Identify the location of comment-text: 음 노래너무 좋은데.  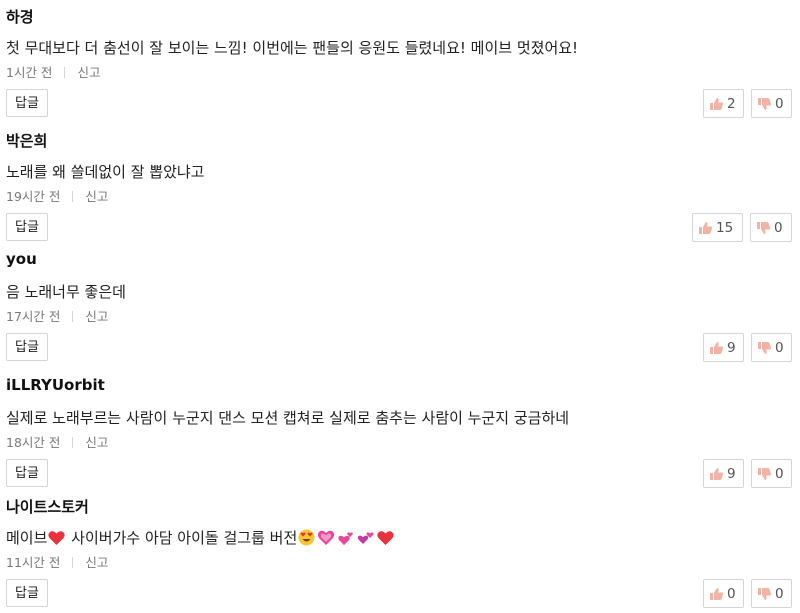
(66, 292).